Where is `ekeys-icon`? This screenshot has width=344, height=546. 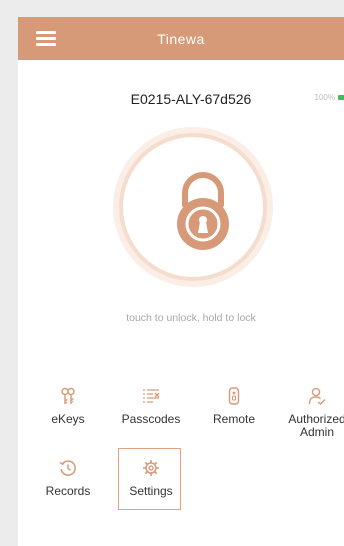
ekeys-icon is located at coordinates (68, 395).